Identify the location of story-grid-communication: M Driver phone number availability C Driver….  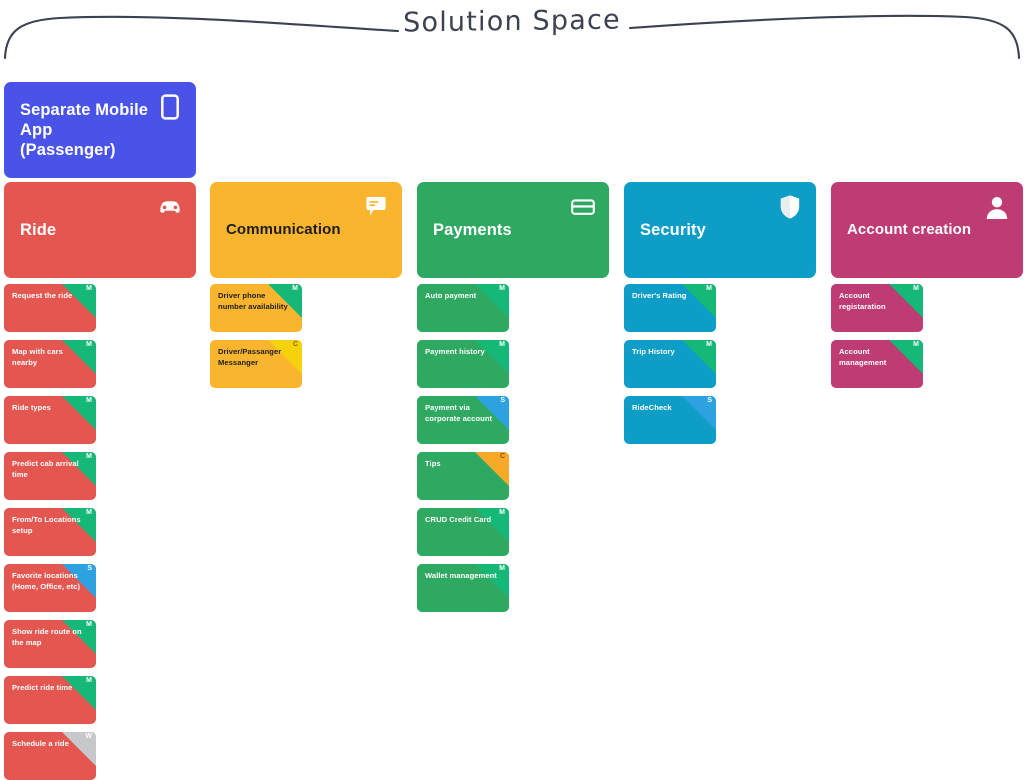
(306, 336).